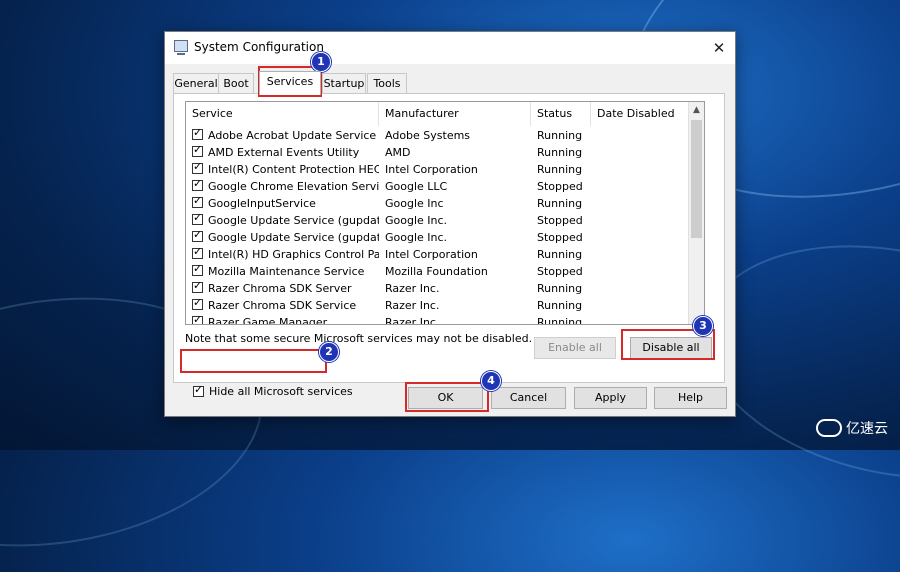 Image resolution: width=900 pixels, height=572 pixels. What do you see at coordinates (321, 62) in the screenshot?
I see `step-badge-1: 1` at bounding box center [321, 62].